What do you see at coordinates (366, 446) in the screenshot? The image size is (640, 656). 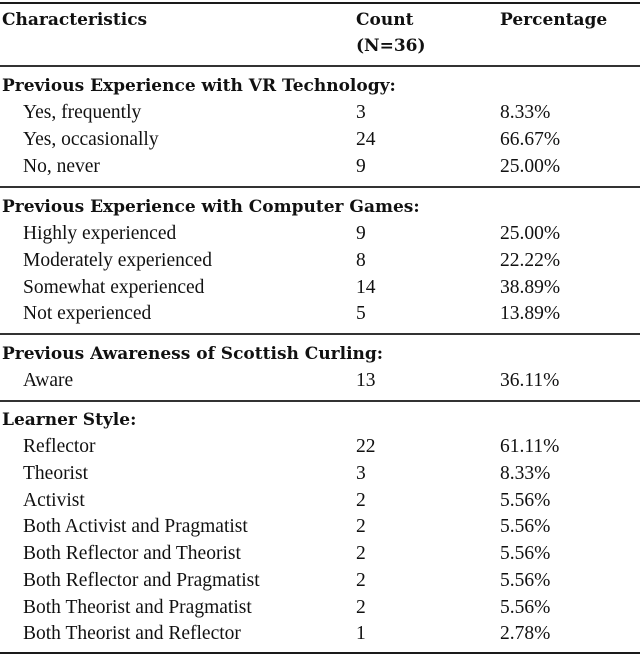 I see `row-count: 22` at bounding box center [366, 446].